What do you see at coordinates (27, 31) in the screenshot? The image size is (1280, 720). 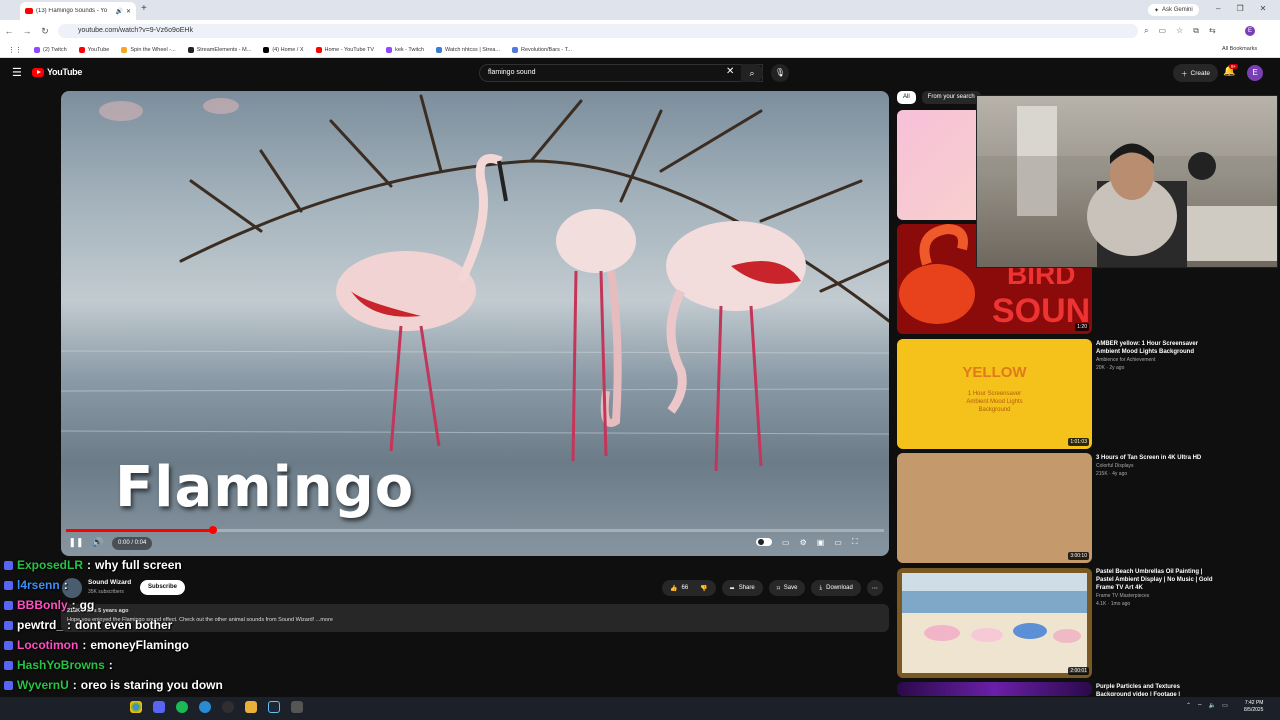 I see `forward-icon: →` at bounding box center [27, 31].